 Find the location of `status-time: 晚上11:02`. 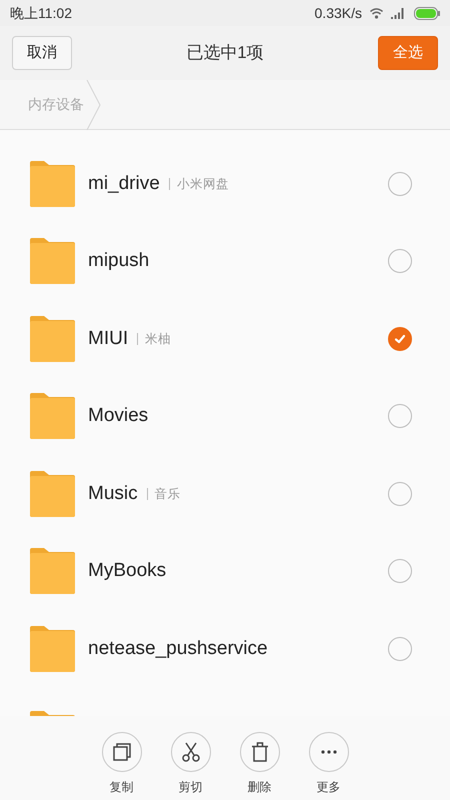

status-time: 晚上11:02 is located at coordinates (41, 13).